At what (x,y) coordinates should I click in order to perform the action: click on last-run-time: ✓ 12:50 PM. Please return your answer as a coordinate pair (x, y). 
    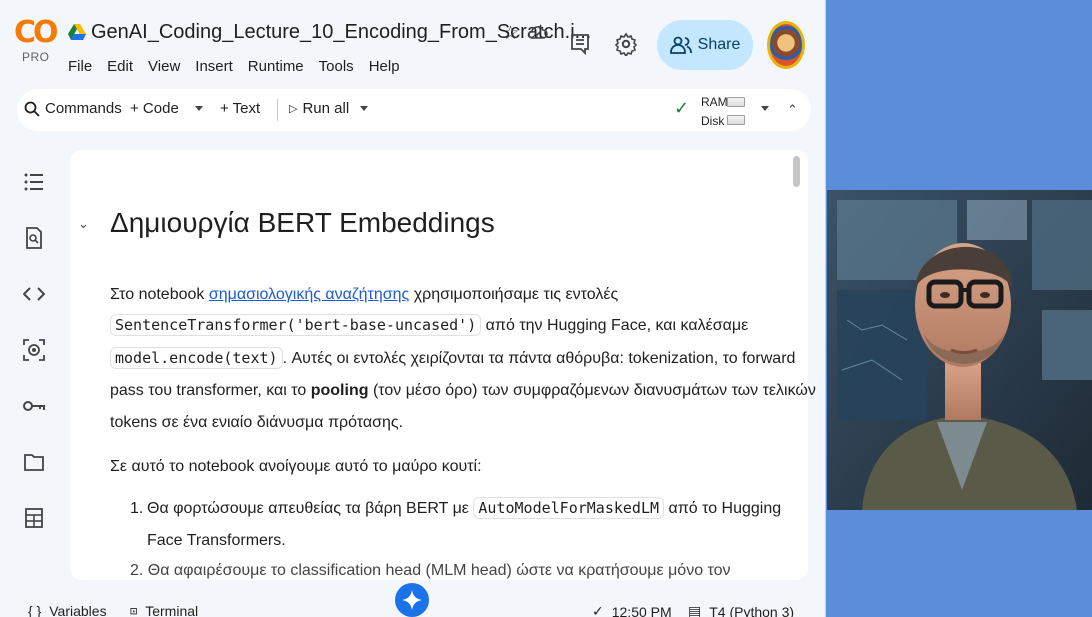
    Looking at the image, I should click on (632, 610).